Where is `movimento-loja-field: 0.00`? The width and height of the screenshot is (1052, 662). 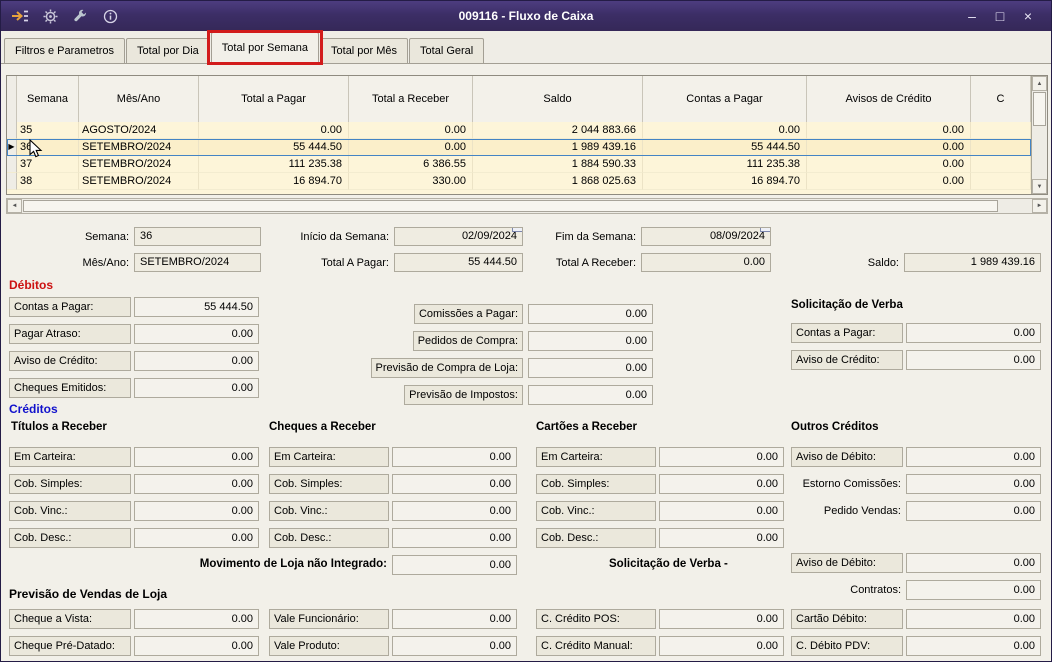
movimento-loja-field: 0.00 is located at coordinates (454, 565).